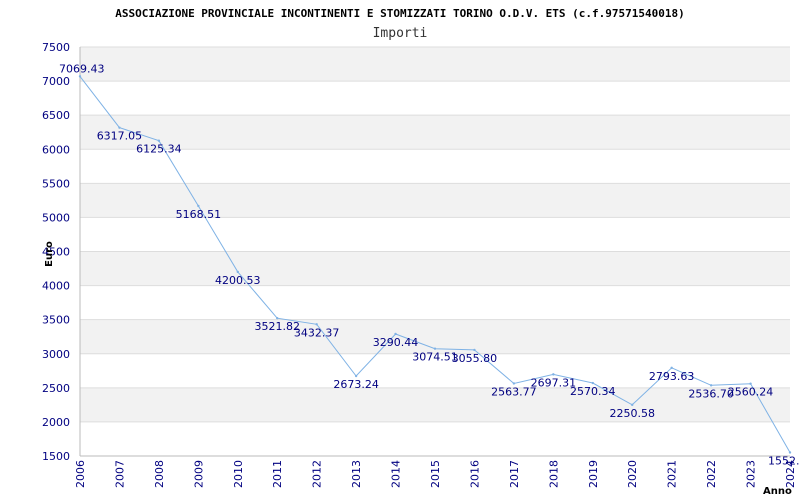 Image resolution: width=800 pixels, height=500 pixels. What do you see at coordinates (56, 388) in the screenshot?
I see `y-tick-label: 2500` at bounding box center [56, 388].